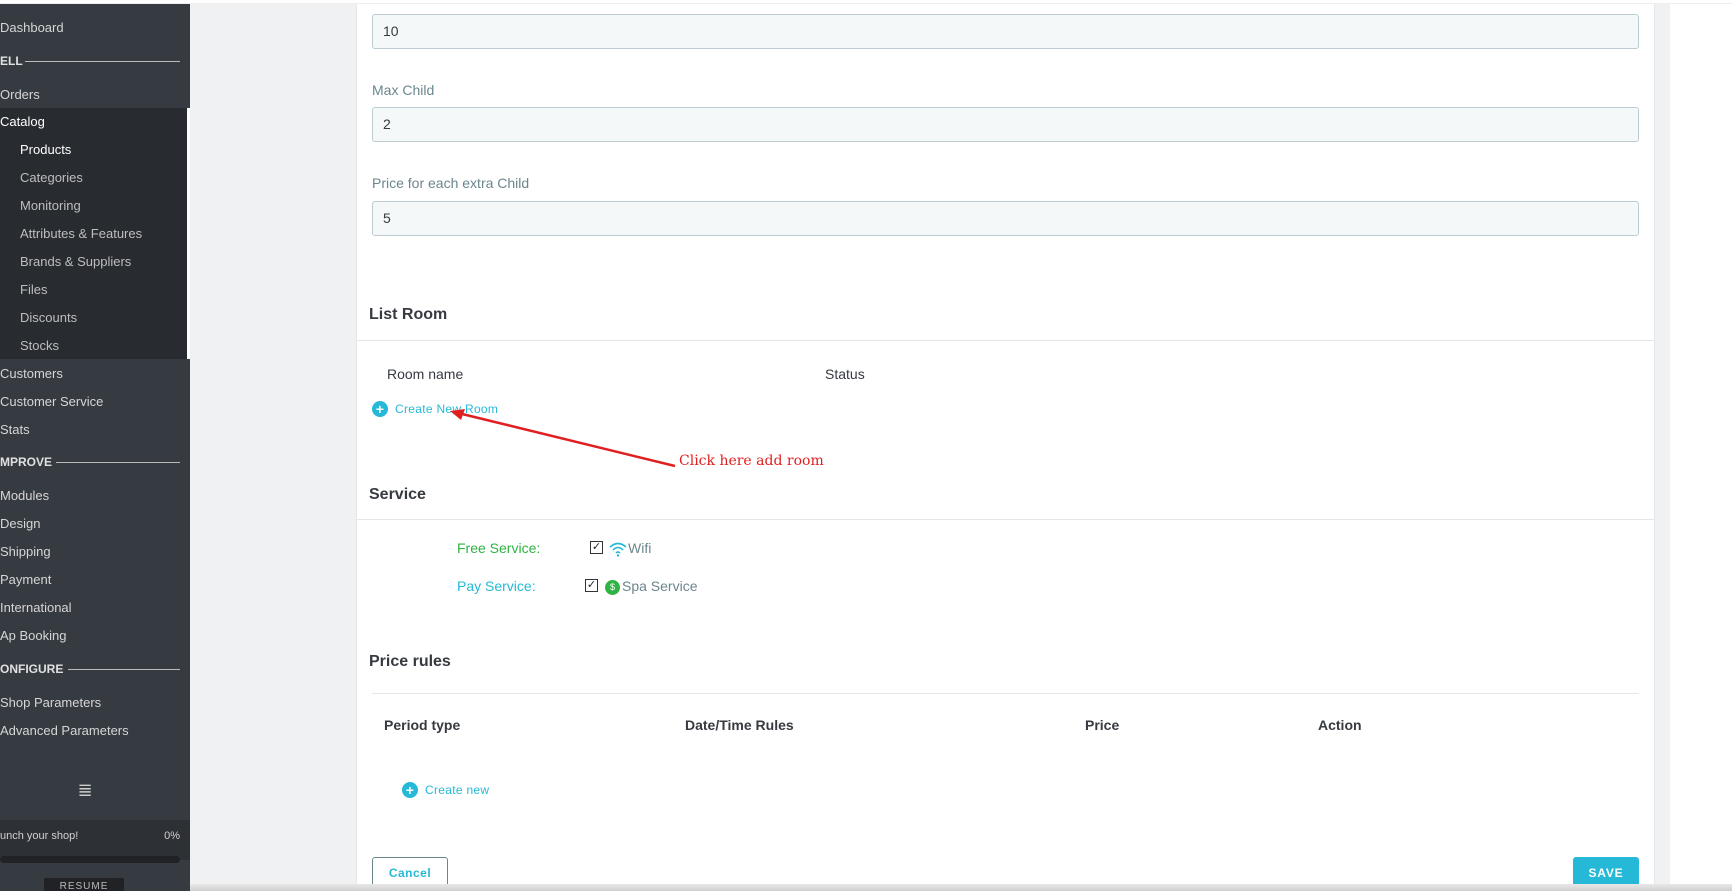 The width and height of the screenshot is (1732, 891). Describe the element at coordinates (845, 374) in the screenshot. I see `status-header: Status` at that location.